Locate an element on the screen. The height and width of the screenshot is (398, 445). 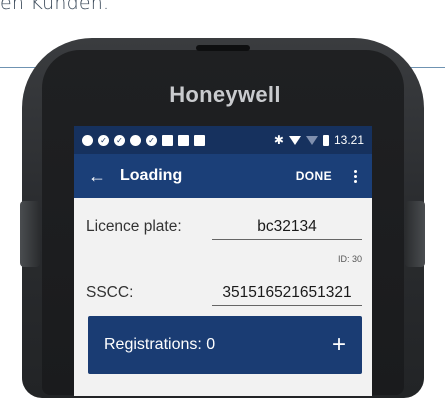
status-time: 13.21 is located at coordinates (348, 140).